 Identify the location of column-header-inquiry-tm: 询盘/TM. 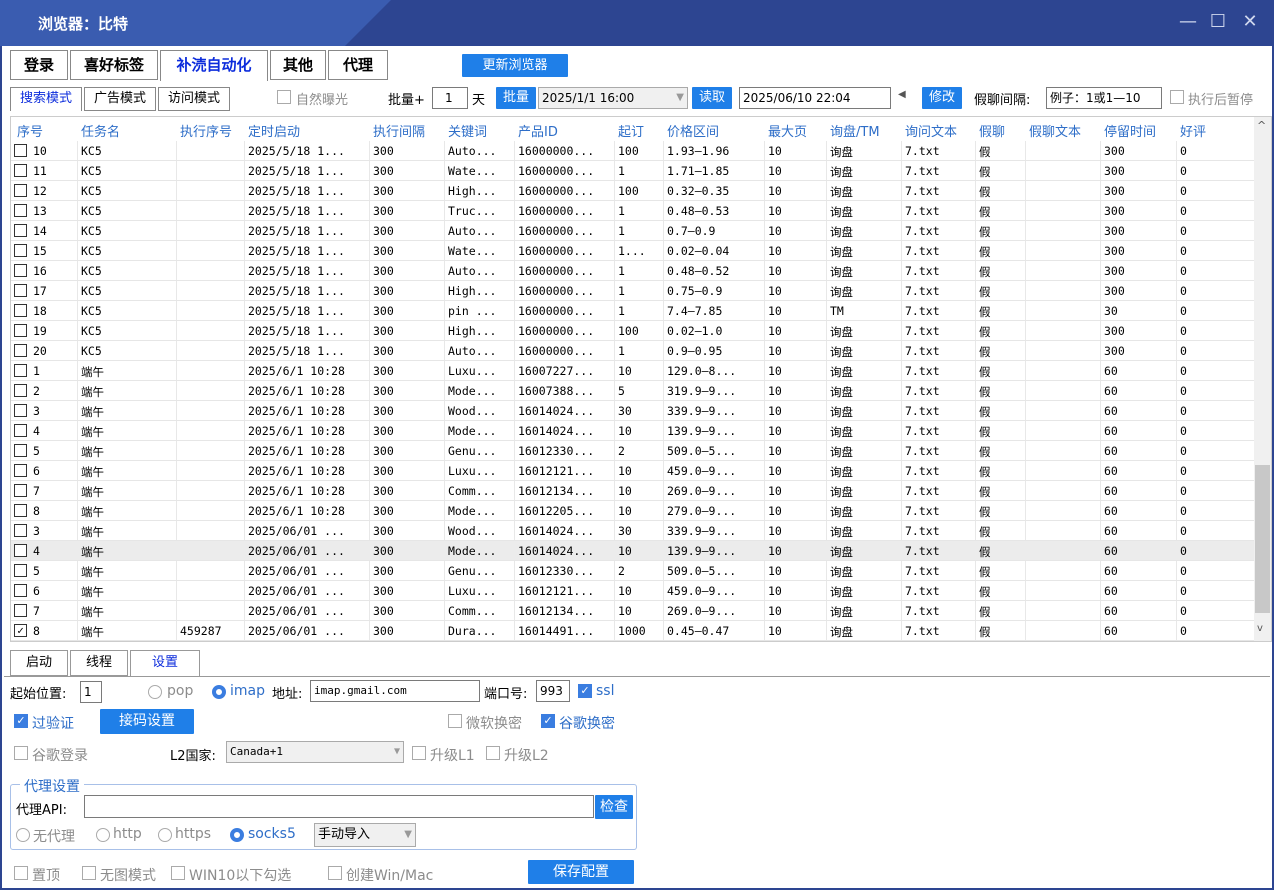
(855, 130).